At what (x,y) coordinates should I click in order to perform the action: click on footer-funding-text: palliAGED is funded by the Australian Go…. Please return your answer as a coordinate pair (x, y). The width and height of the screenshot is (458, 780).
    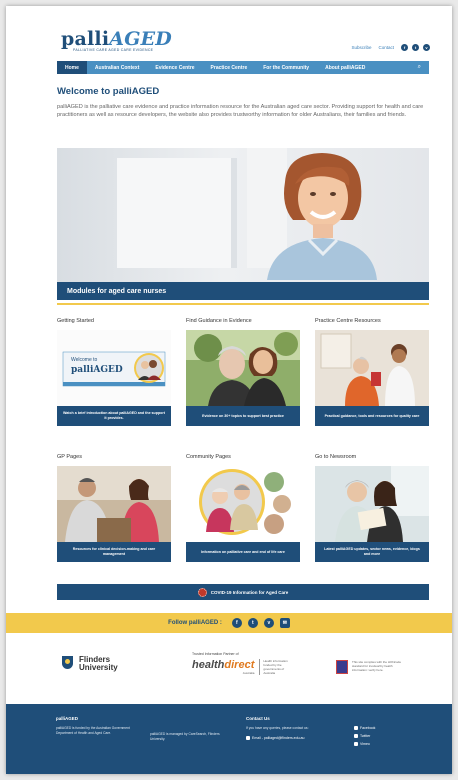
    Looking at the image, I should click on (93, 730).